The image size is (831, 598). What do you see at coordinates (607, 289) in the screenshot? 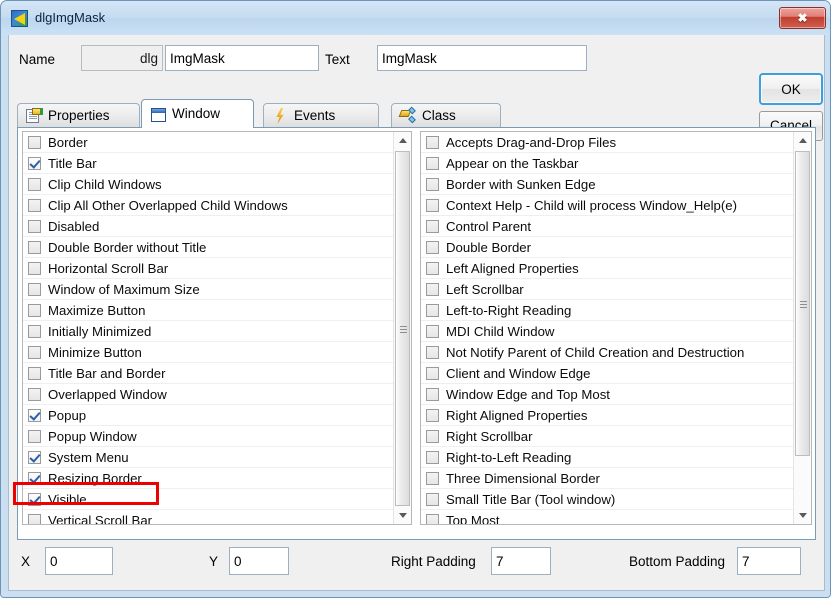
I see `list-item: Left Scrollbar` at bounding box center [607, 289].